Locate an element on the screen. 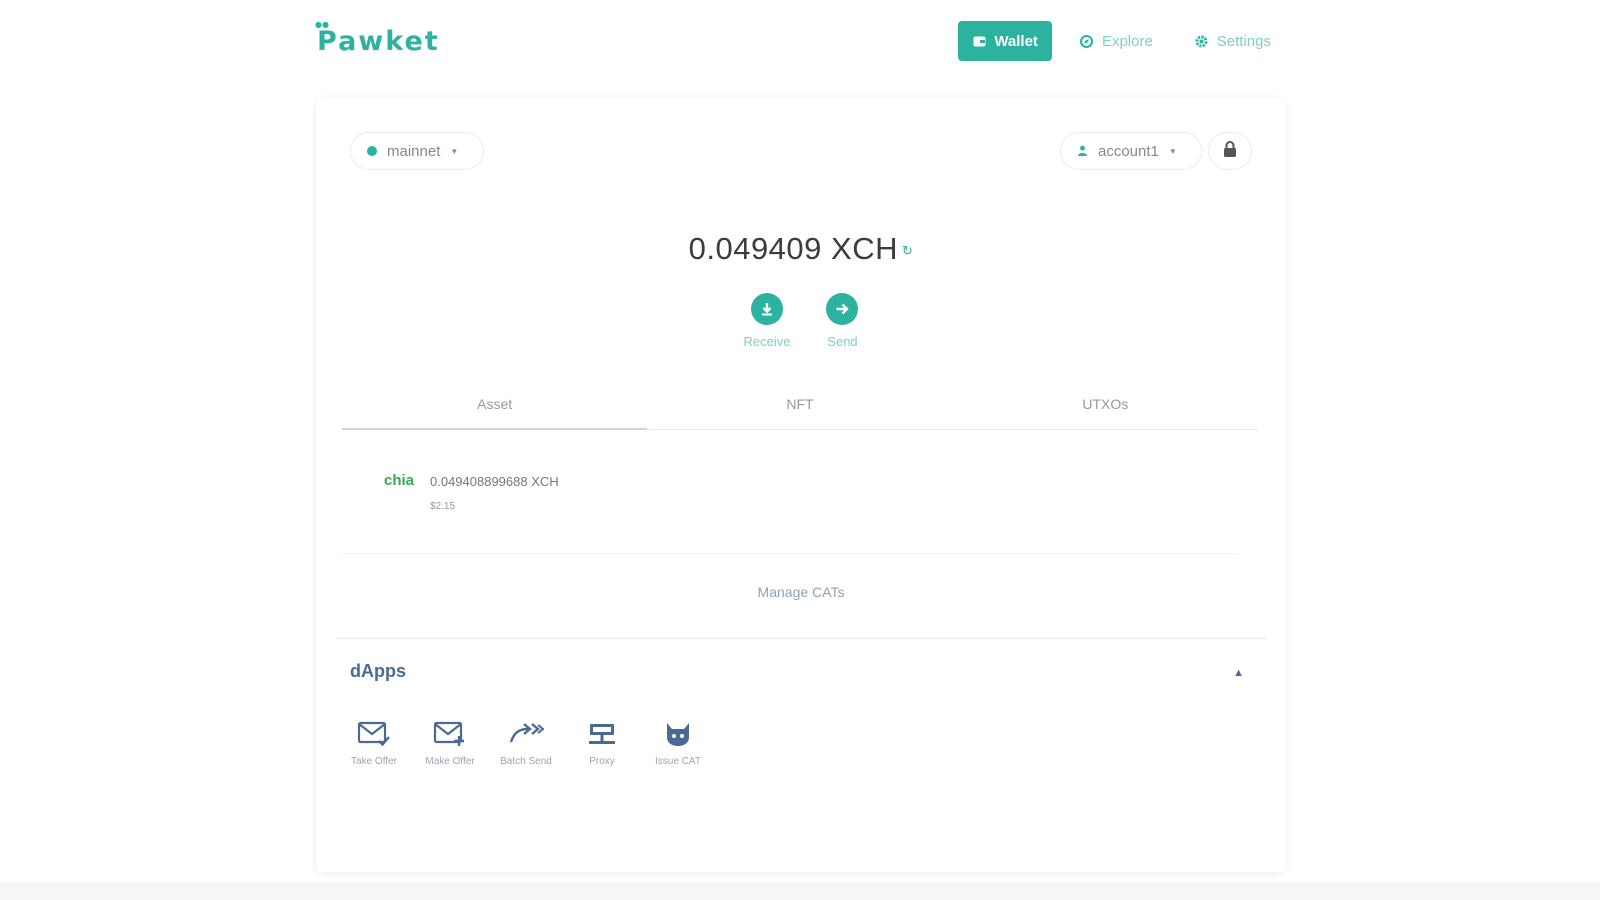 The height and width of the screenshot is (900, 1600). balance-display: 0.049409 XCH ↻ is located at coordinates (801, 249).